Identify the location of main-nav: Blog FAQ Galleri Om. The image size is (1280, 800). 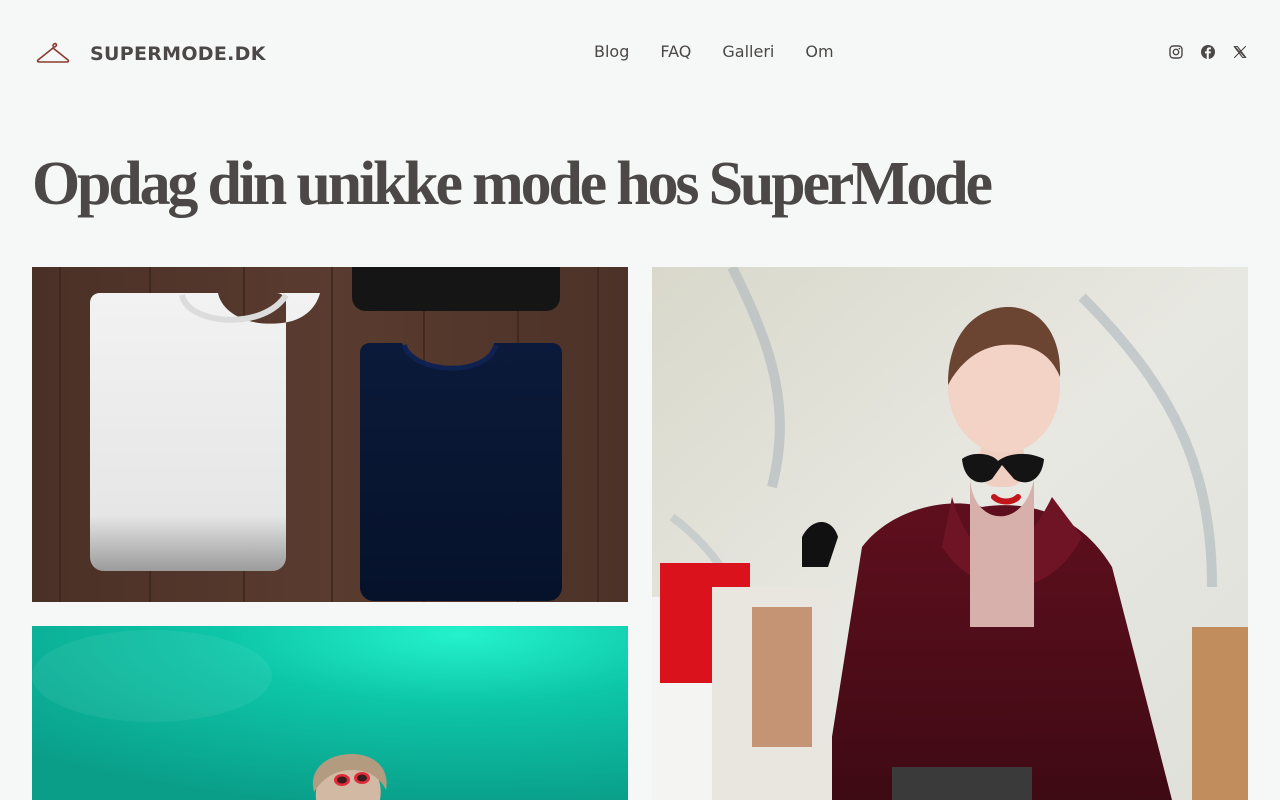
(714, 52).